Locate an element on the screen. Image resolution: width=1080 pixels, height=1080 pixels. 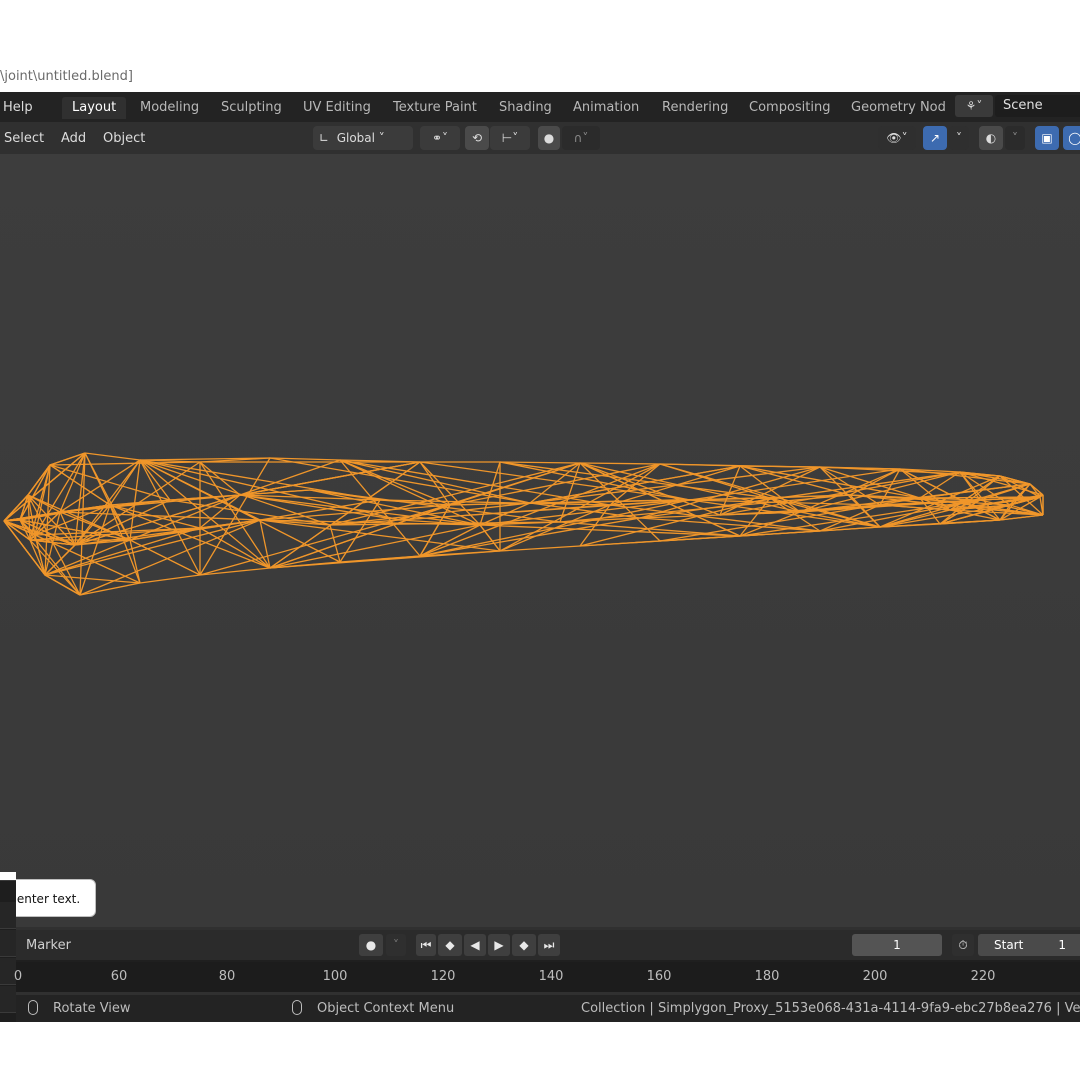
tab-sculpting: Sculpting is located at coordinates (251, 108).